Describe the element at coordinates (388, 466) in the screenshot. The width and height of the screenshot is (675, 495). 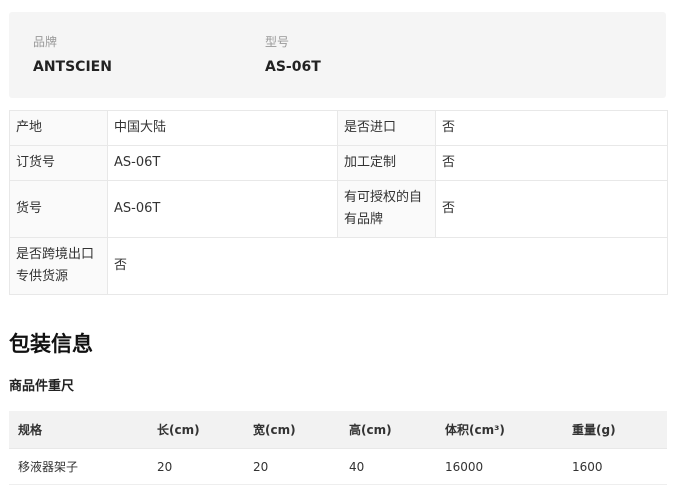
I see `height-cell: 40` at that location.